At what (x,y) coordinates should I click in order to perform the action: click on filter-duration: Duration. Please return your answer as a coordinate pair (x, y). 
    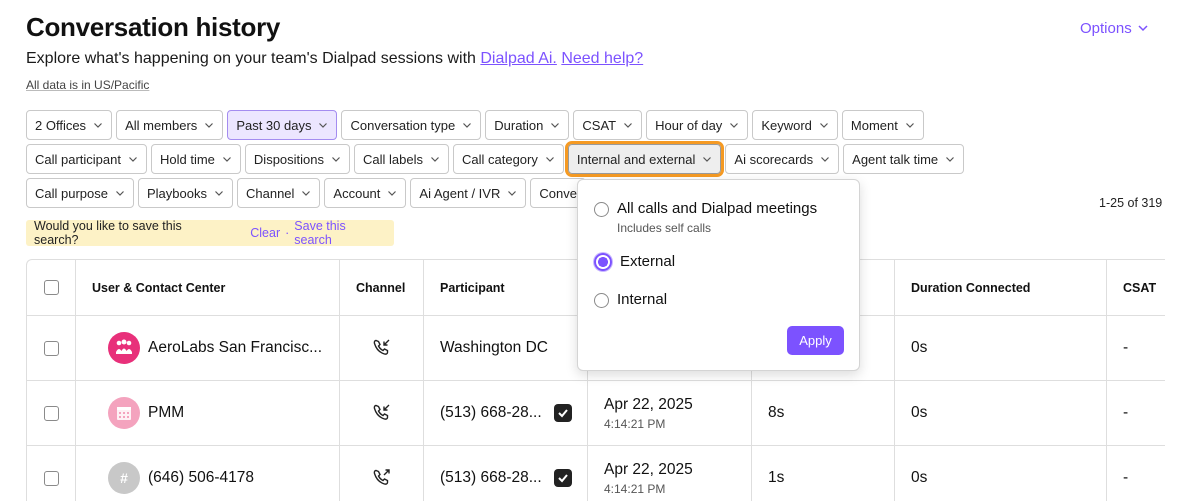
    Looking at the image, I should click on (527, 125).